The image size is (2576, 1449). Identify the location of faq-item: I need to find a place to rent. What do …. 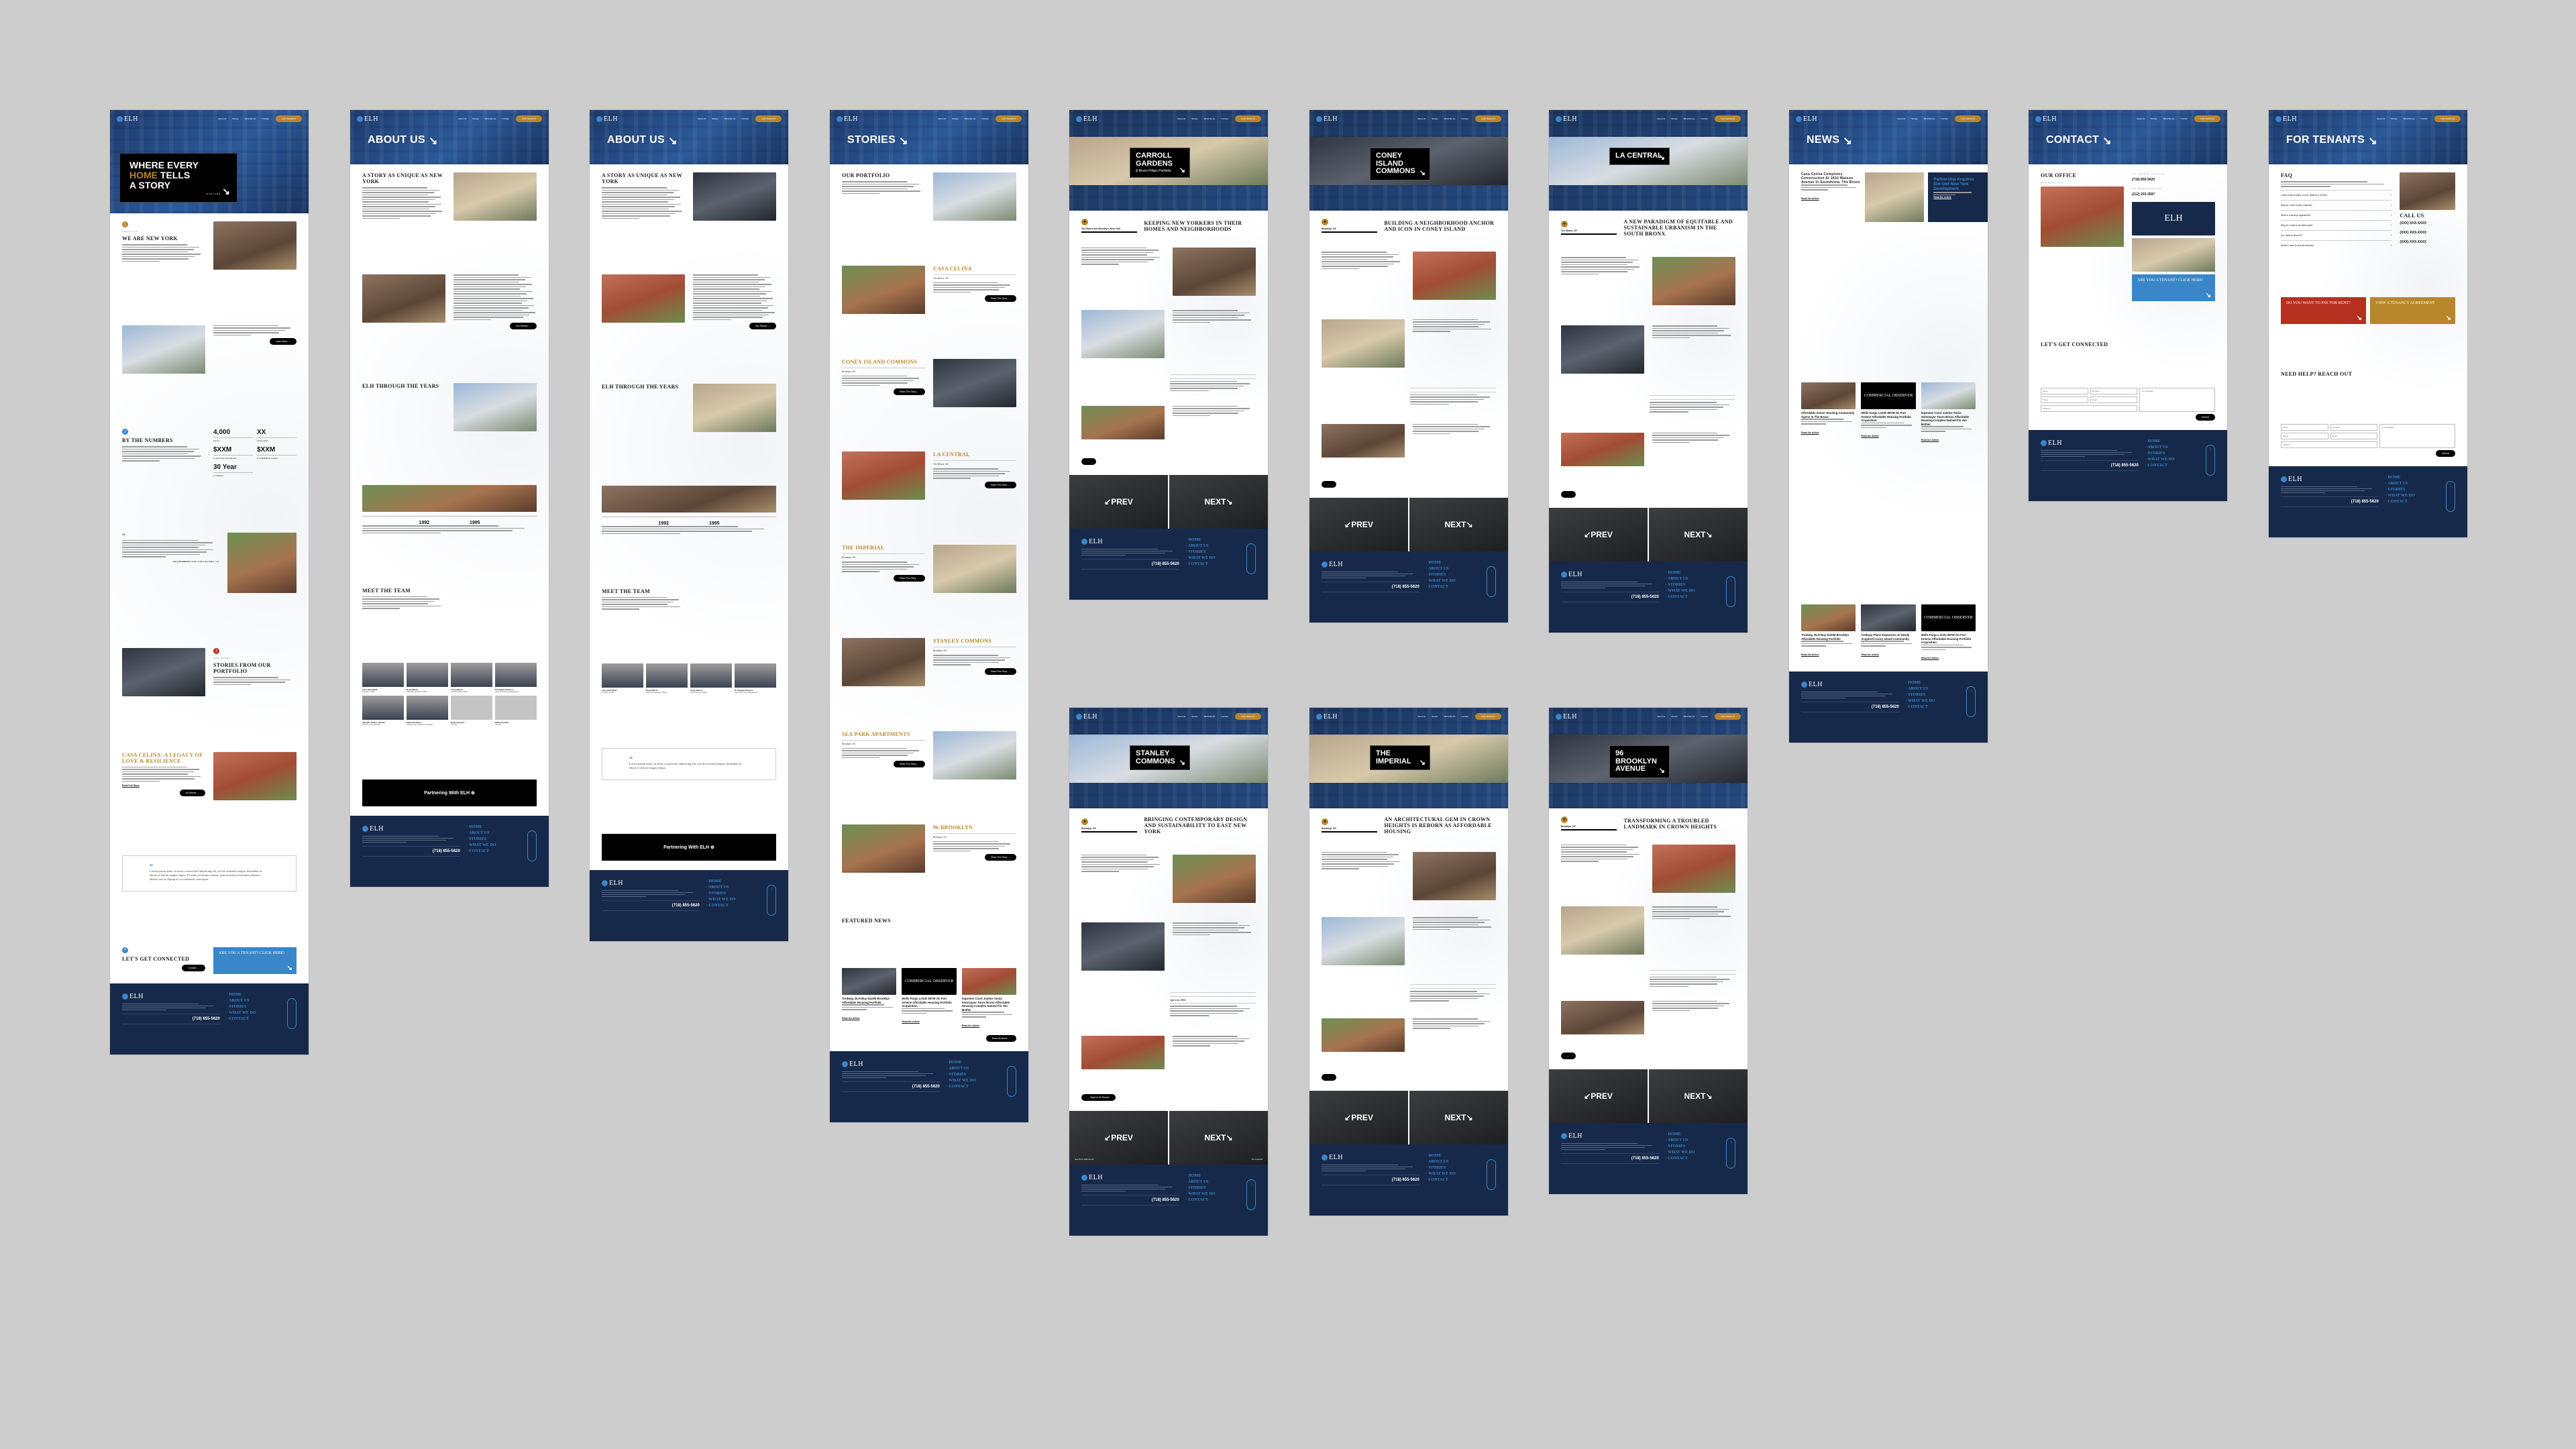
(2336, 194).